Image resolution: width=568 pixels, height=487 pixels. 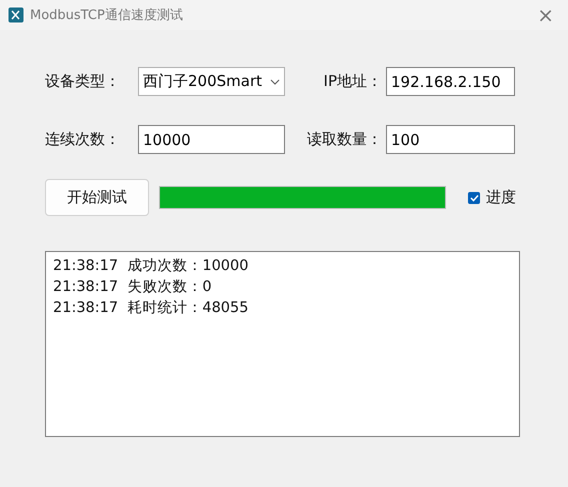 What do you see at coordinates (345, 139) in the screenshot?
I see `field-label: 读取数量：` at bounding box center [345, 139].